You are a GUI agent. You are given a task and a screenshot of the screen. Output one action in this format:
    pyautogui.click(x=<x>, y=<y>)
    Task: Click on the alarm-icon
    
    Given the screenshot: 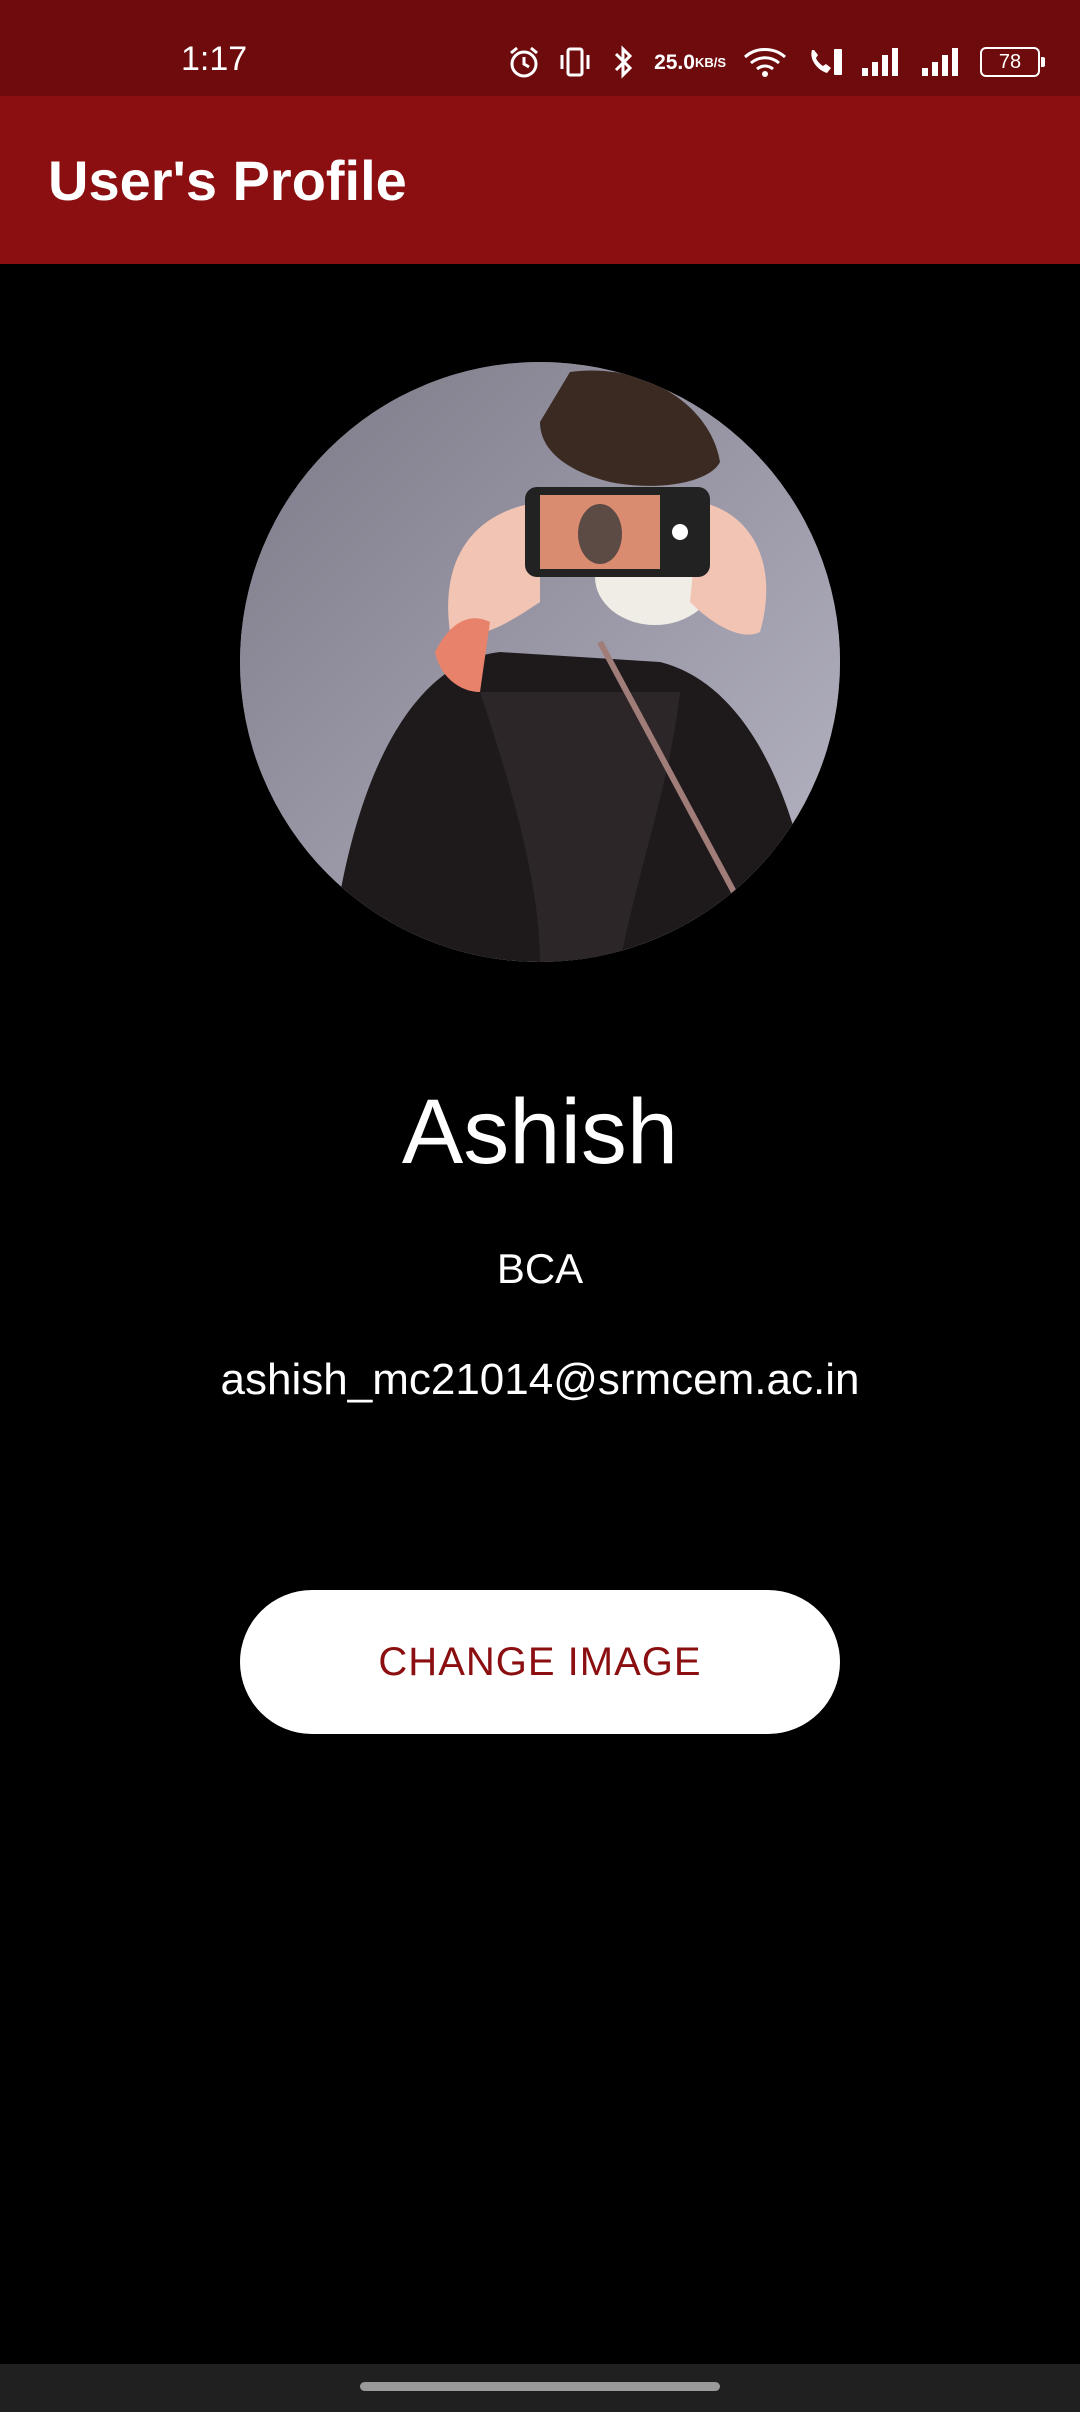 What is the action you would take?
    pyautogui.click(x=524, y=62)
    